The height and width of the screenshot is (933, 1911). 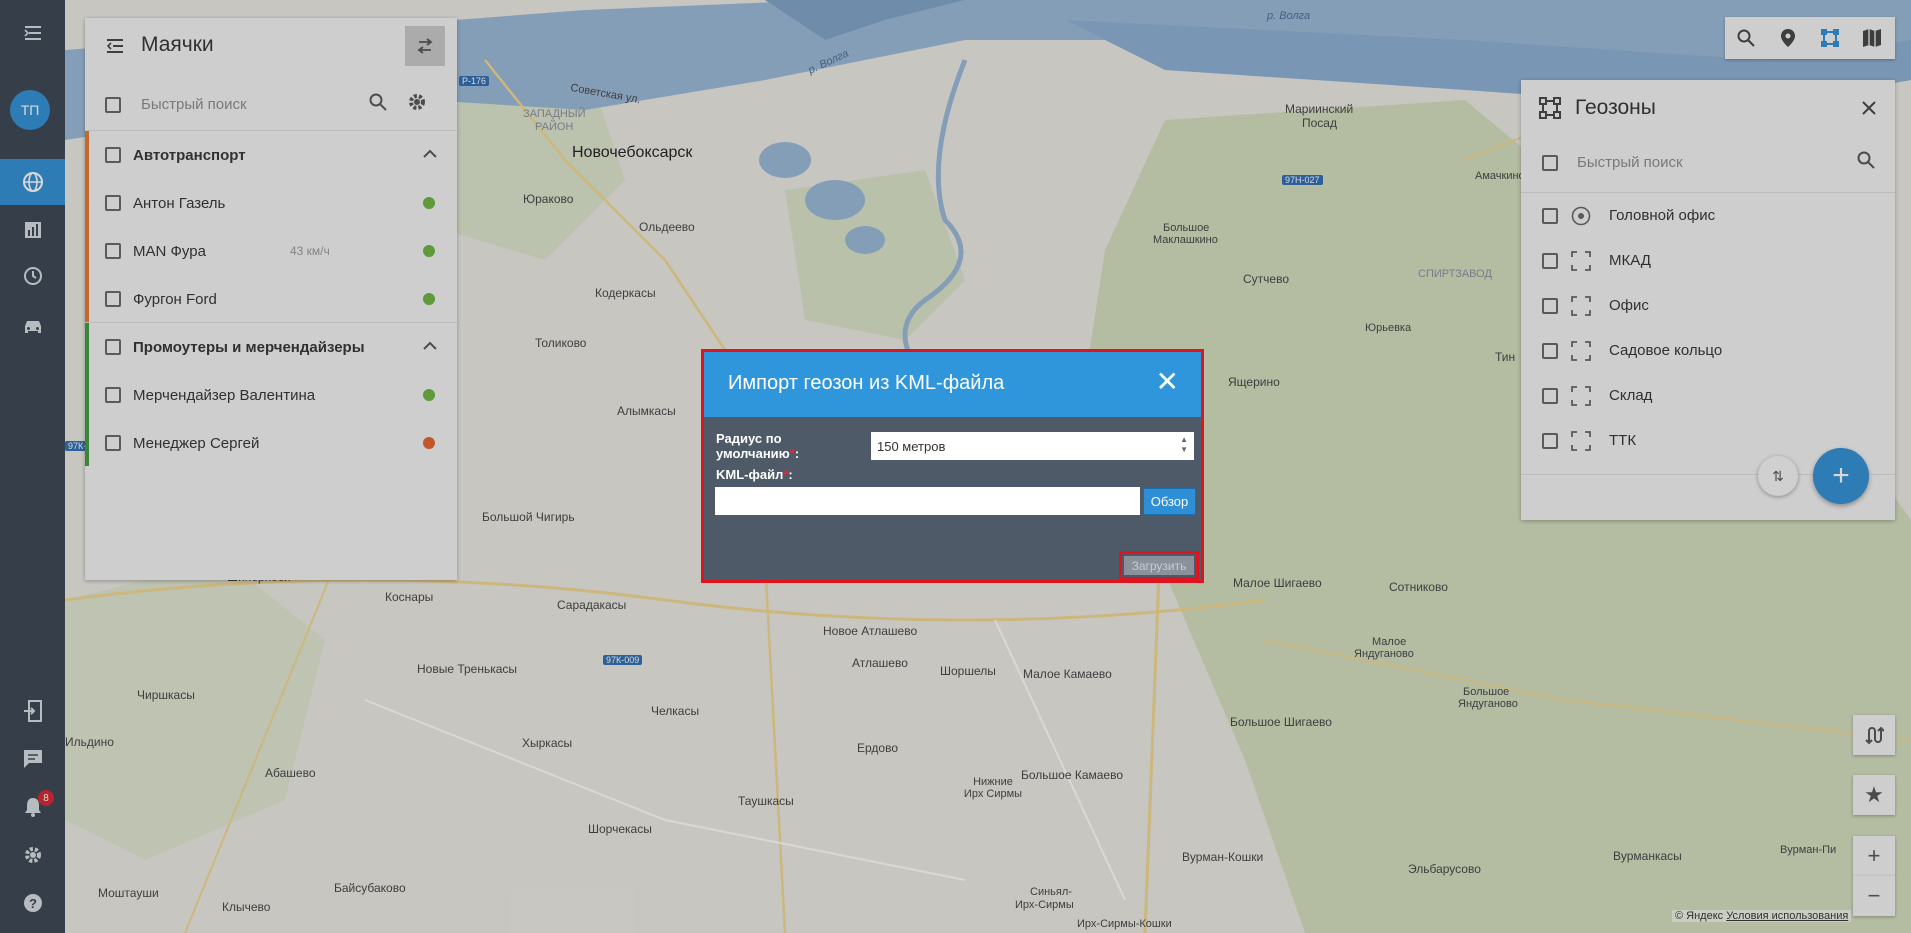 What do you see at coordinates (632, 152) in the screenshot?
I see `map-label-novocheboksarsk: Новочебоксарск` at bounding box center [632, 152].